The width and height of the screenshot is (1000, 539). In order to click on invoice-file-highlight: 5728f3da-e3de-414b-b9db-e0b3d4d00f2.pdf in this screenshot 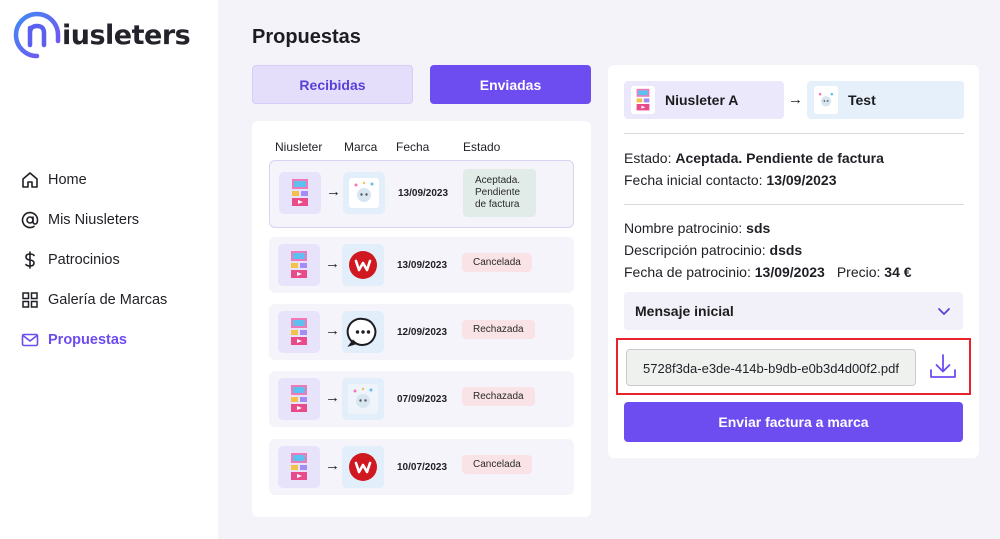, I will do `click(793, 366)`.